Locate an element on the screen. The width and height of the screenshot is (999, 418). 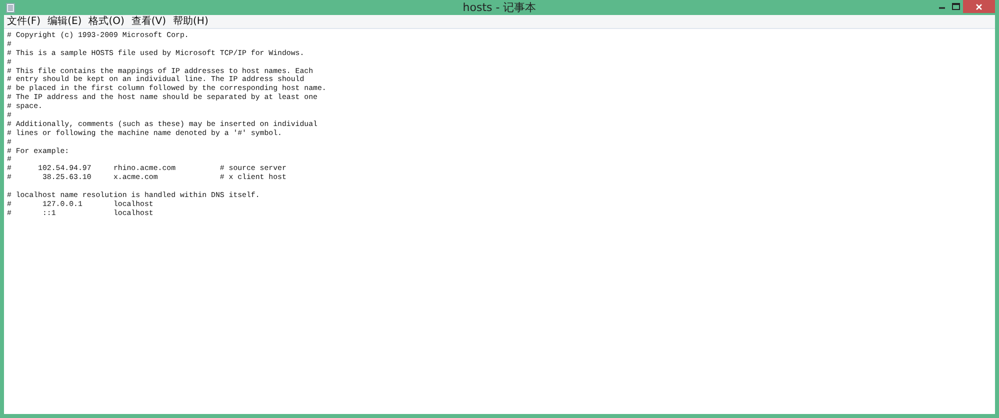
menu-item: 编辑(E) is located at coordinates (65, 22).